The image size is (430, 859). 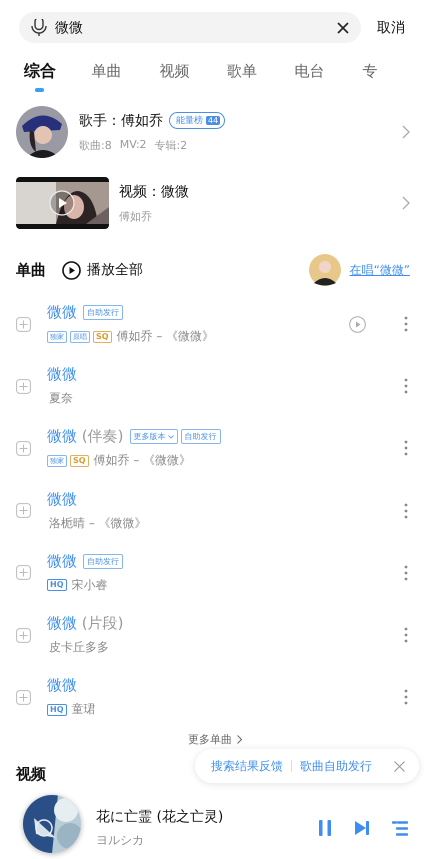 I want to click on song-artist: 洛栀晴 – 《微微》, so click(x=98, y=523).